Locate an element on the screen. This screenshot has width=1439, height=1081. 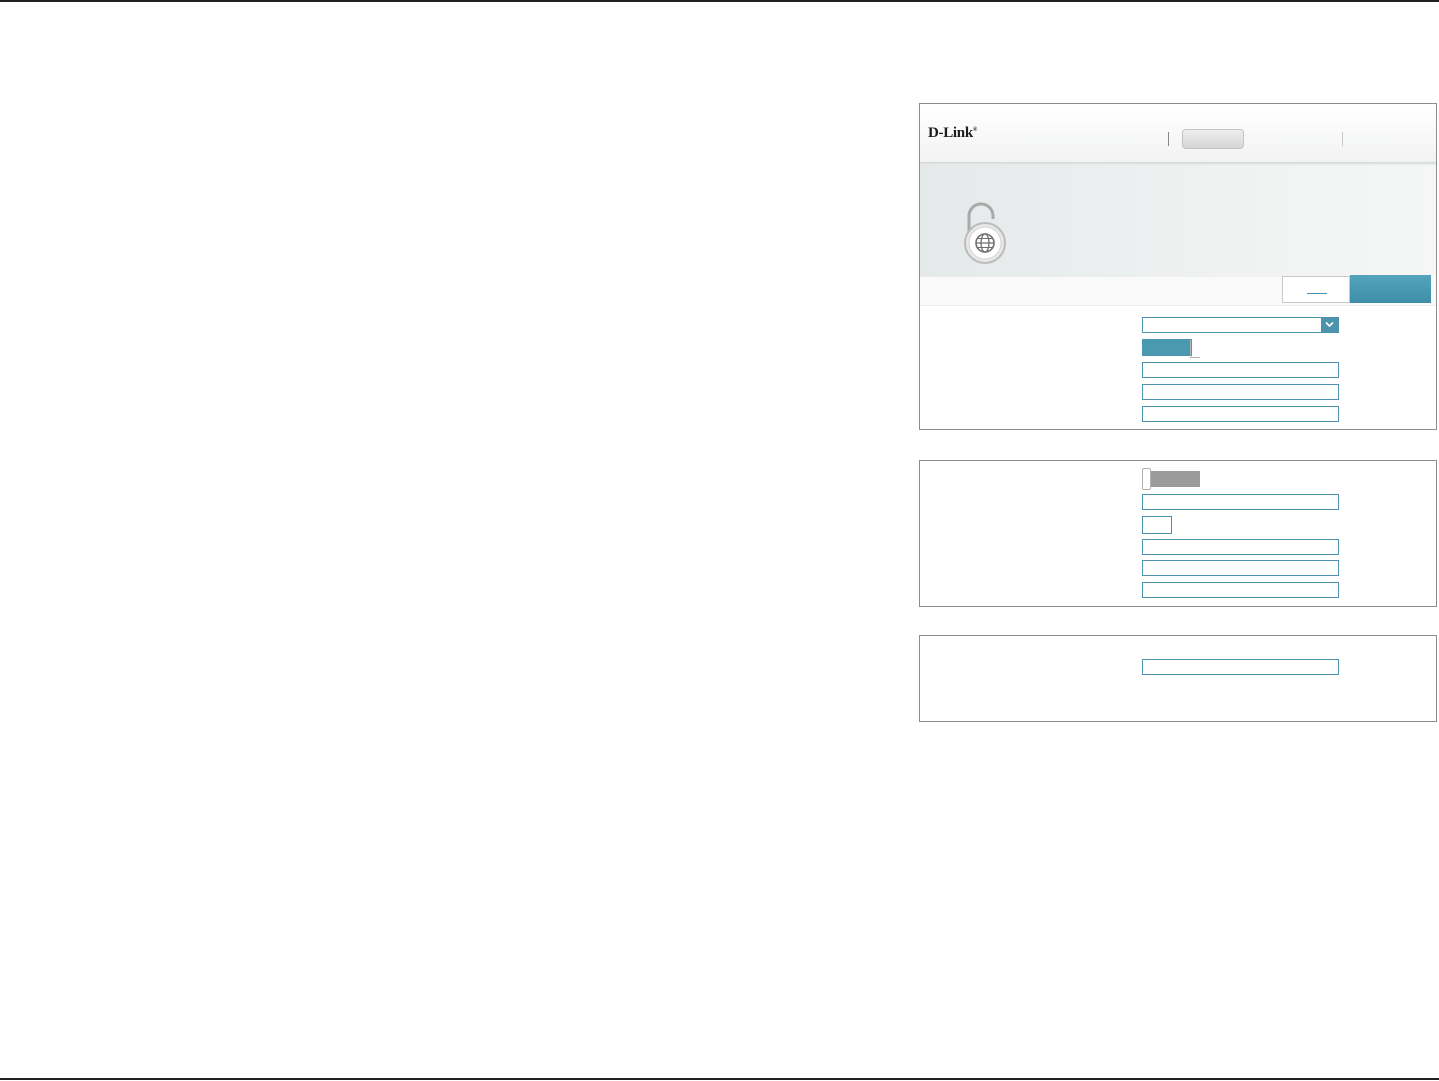
logo-text: D-Link is located at coordinates (950, 133).